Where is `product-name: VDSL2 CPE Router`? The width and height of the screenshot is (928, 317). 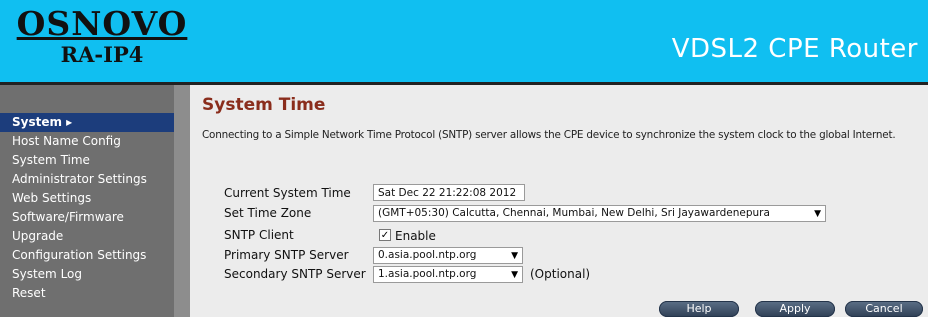 product-name: VDSL2 CPE Router is located at coordinates (794, 49).